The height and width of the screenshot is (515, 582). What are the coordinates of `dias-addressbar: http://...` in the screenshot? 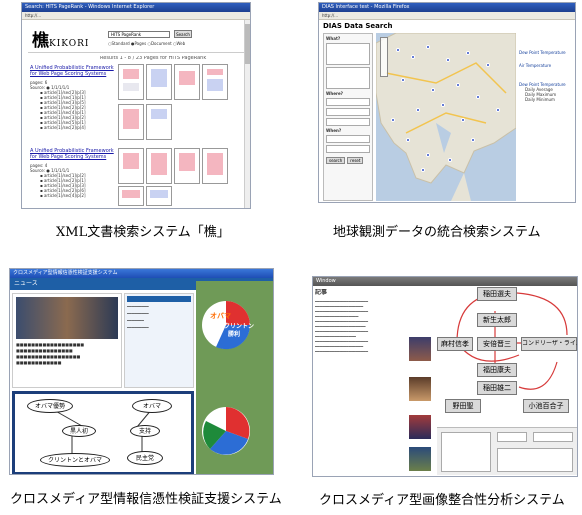 It's located at (447, 16).